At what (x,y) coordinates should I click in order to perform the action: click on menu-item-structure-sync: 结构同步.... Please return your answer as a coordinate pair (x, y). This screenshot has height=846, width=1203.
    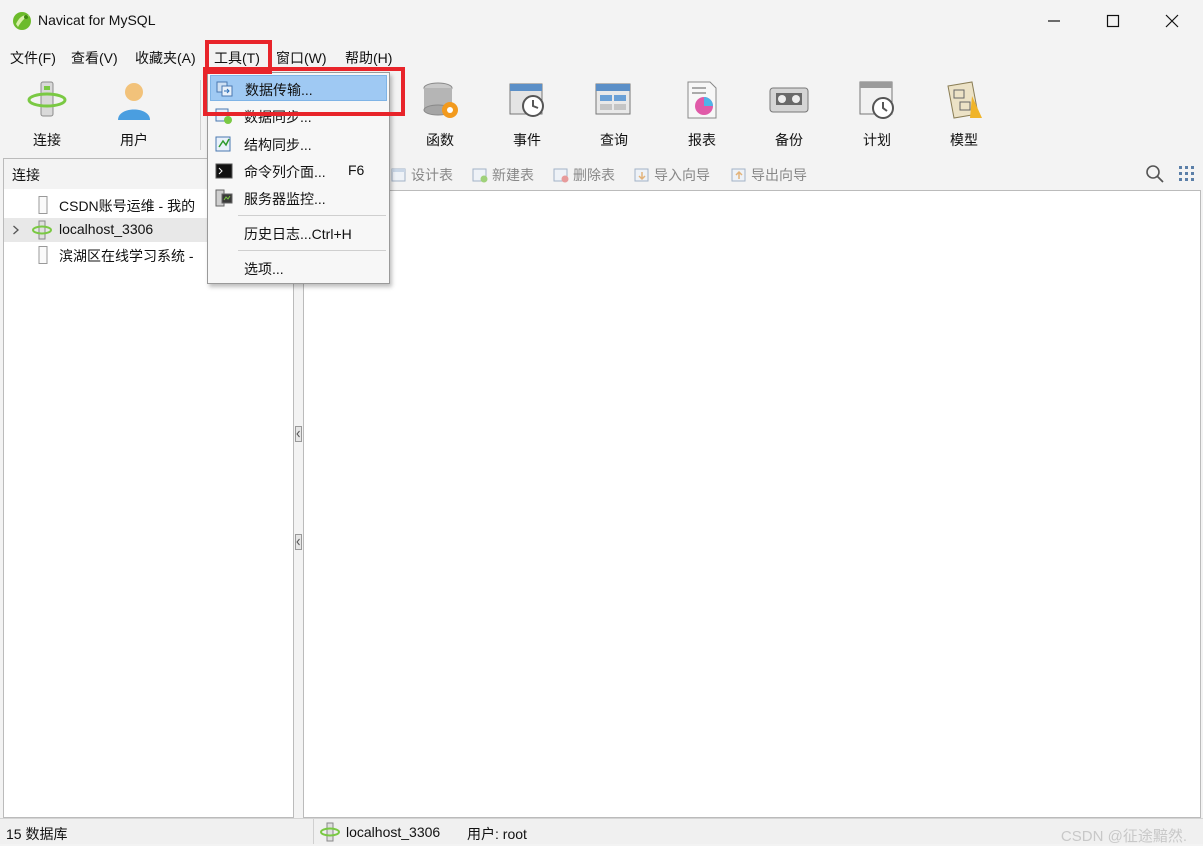
    Looking at the image, I should click on (298, 144).